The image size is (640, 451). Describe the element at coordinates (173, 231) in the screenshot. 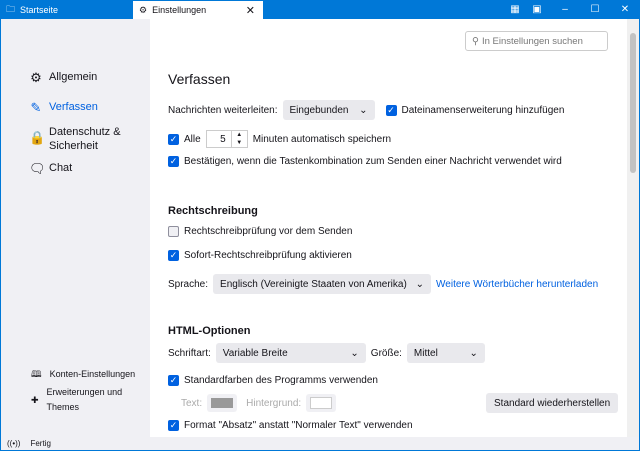

I see `spell-before-send-checkbox` at that location.